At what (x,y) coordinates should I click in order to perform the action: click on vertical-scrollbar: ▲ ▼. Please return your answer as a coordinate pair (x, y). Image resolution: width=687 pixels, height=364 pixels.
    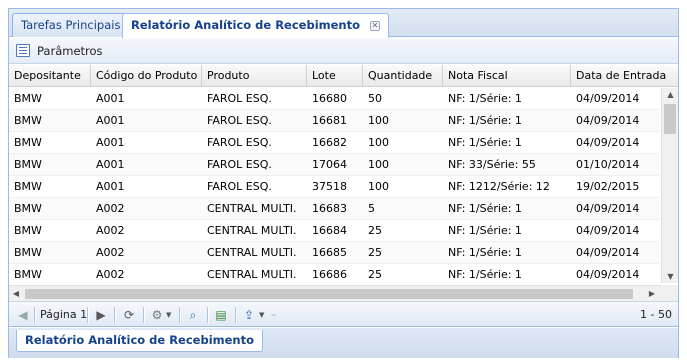
    Looking at the image, I should click on (669, 185).